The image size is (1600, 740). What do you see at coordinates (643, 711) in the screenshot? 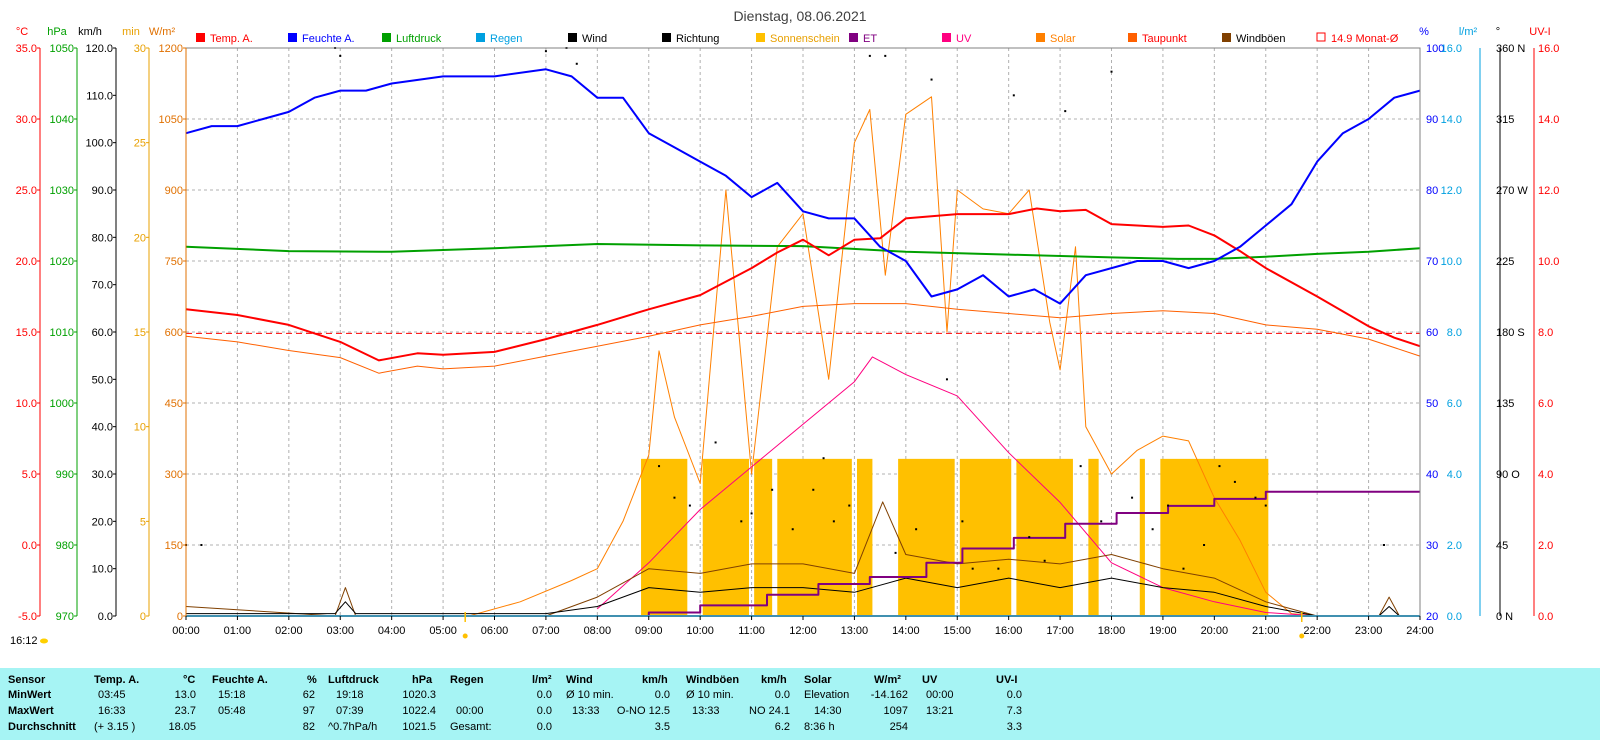
I see `wind-max: O-NO 12.5` at bounding box center [643, 711].